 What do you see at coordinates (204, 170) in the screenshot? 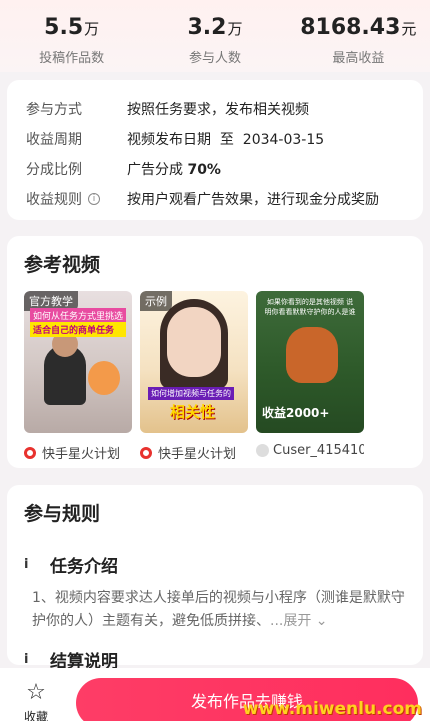
I see `info-value-ratio-percent: 70%` at bounding box center [204, 170].